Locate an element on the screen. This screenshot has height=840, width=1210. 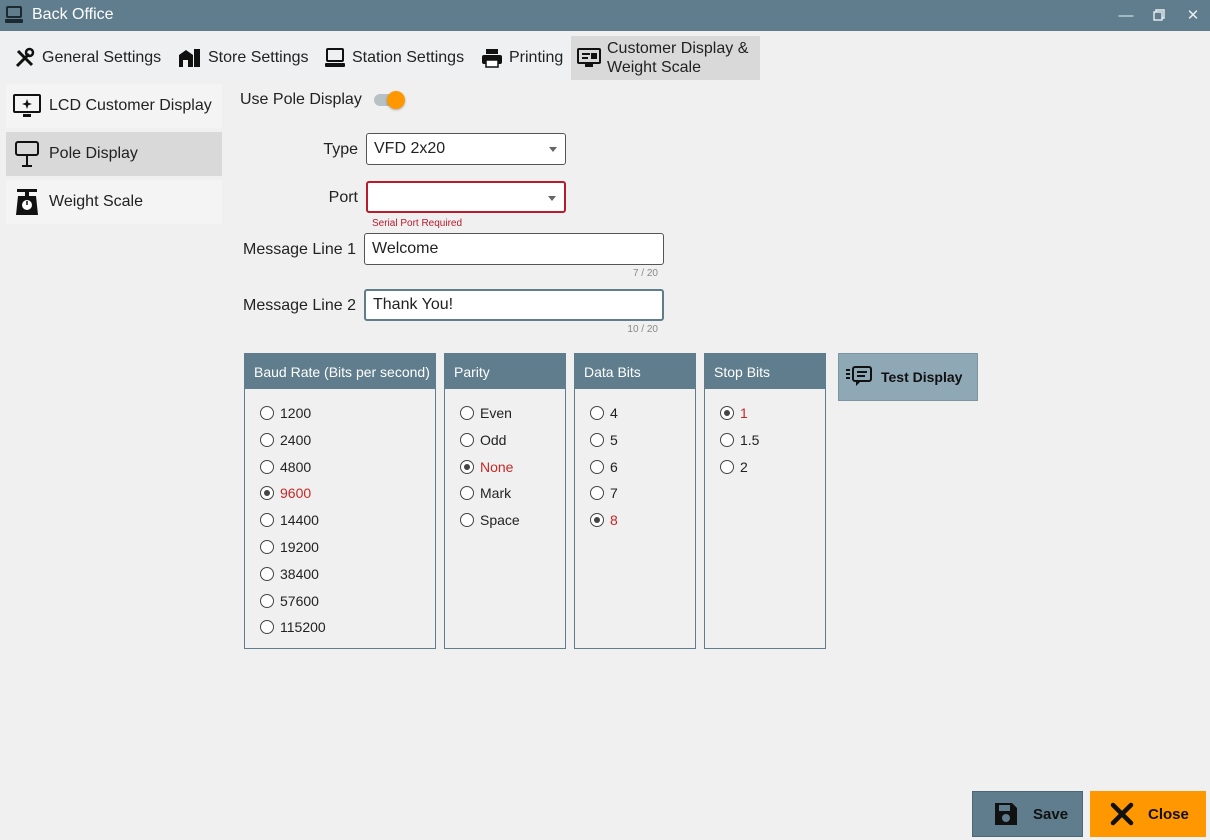
radio-label: Mark is located at coordinates (496, 493).